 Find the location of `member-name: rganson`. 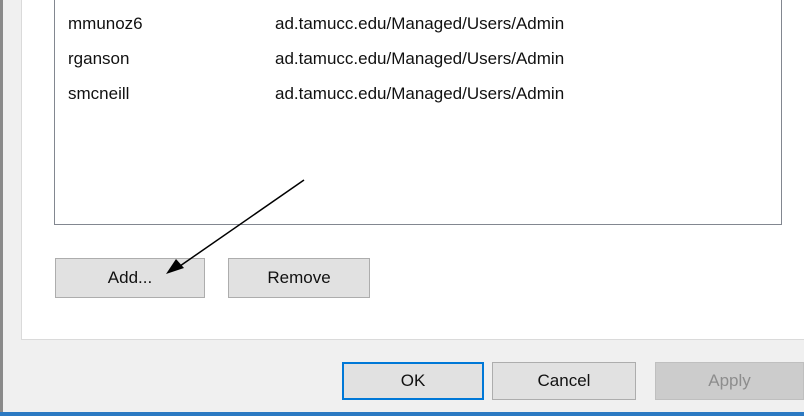

member-name: rganson is located at coordinates (99, 58).